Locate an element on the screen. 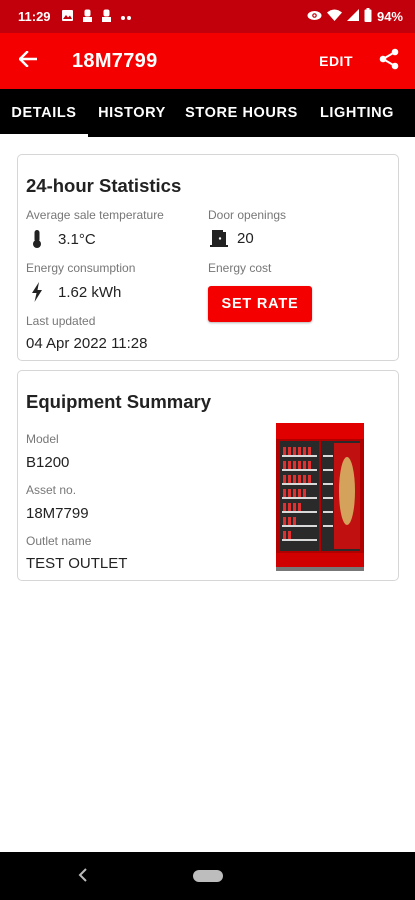  outlet-value: TEST OUTLET is located at coordinates (77, 563).